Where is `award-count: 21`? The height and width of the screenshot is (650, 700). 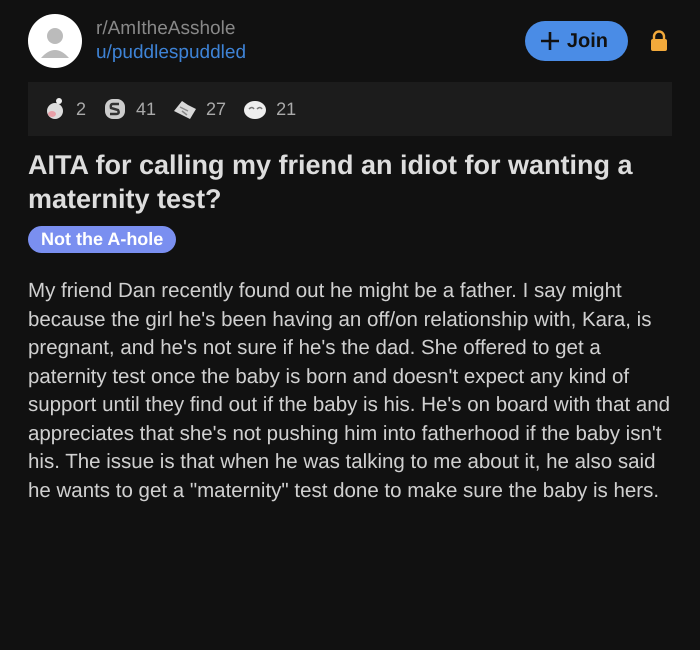
award-count: 21 is located at coordinates (286, 109).